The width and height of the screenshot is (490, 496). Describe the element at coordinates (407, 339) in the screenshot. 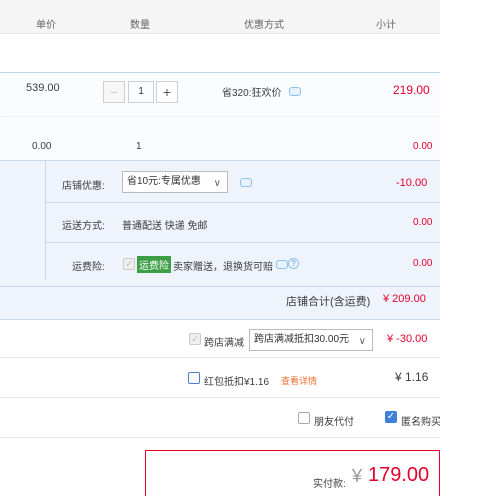

I see `cross-store-amount: ¥ -30.00` at that location.